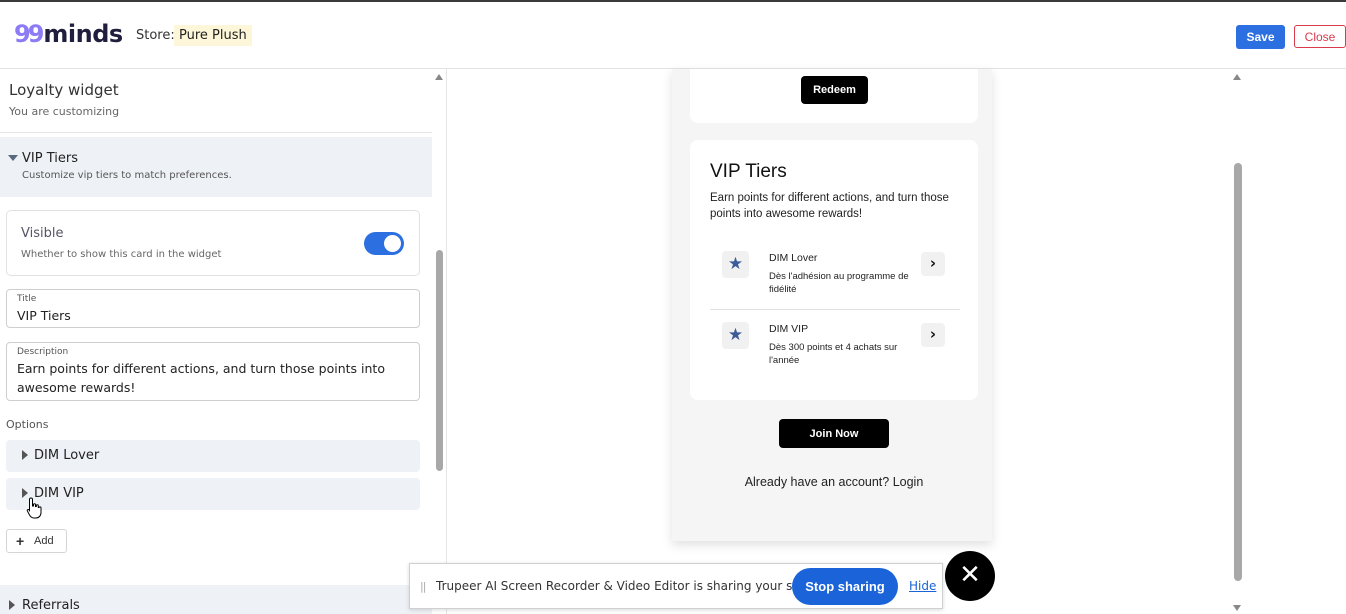 Image resolution: width=1346 pixels, height=614 pixels. What do you see at coordinates (83, 34) in the screenshot?
I see `logo-text: minds` at bounding box center [83, 34].